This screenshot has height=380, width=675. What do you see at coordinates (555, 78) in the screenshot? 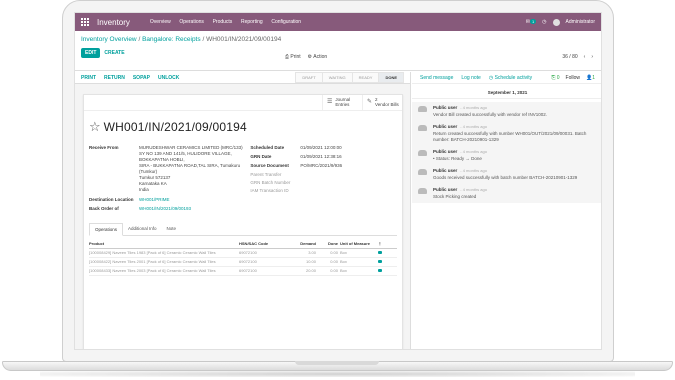
I see `attachment-button: ⎘ 0` at bounding box center [555, 78].